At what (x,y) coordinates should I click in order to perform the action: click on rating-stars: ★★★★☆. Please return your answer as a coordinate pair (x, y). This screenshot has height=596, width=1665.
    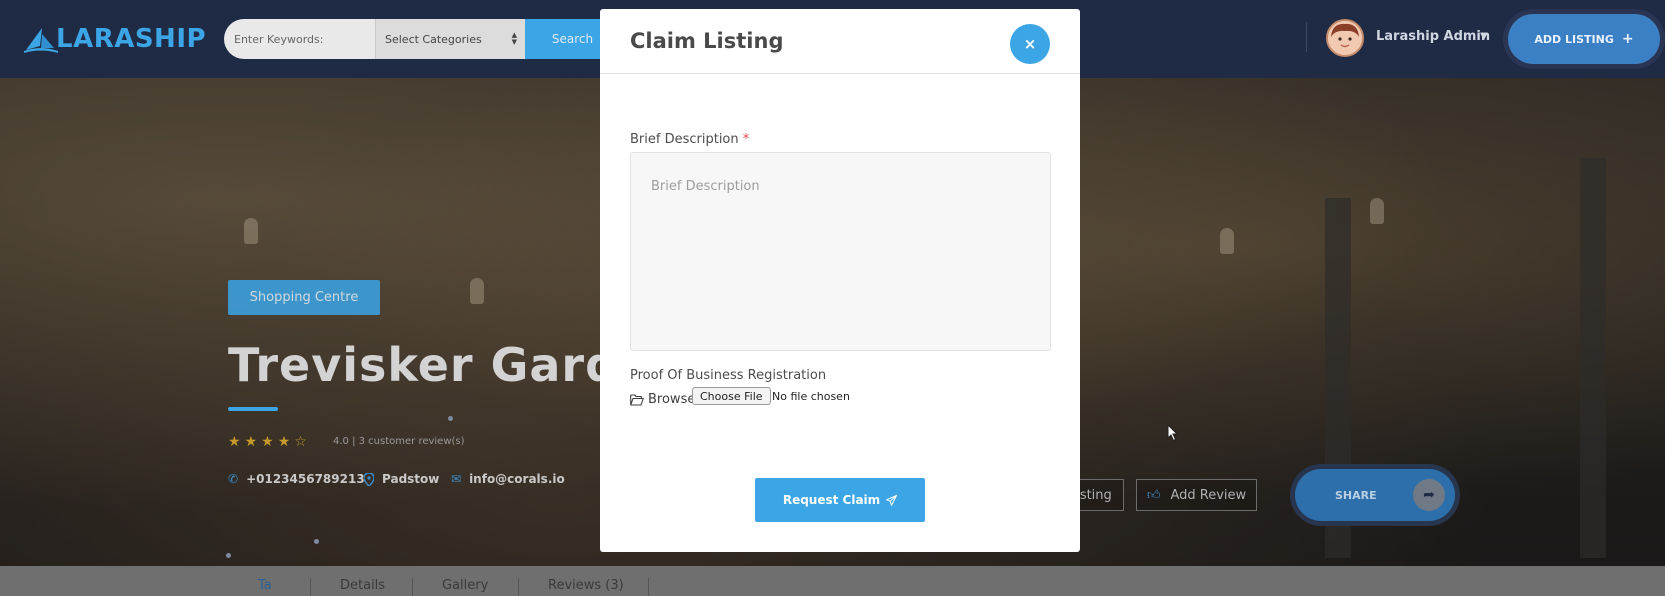
    Looking at the image, I should click on (269, 442).